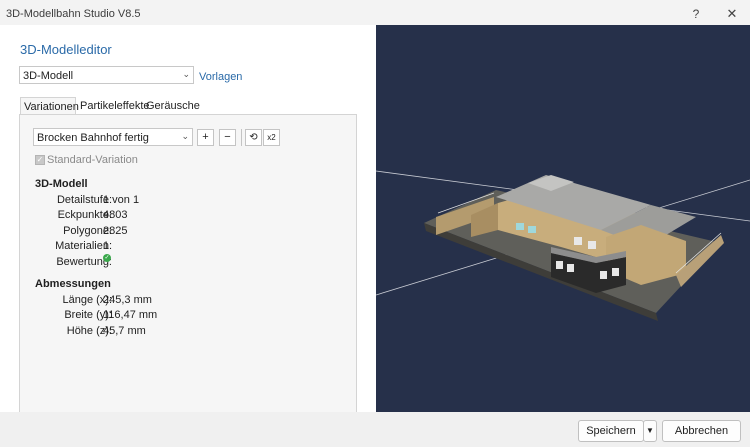 The width and height of the screenshot is (750, 447). Describe the element at coordinates (189, 302) in the screenshot. I see `length-row: Länge (x): 245,3 mm` at that location.